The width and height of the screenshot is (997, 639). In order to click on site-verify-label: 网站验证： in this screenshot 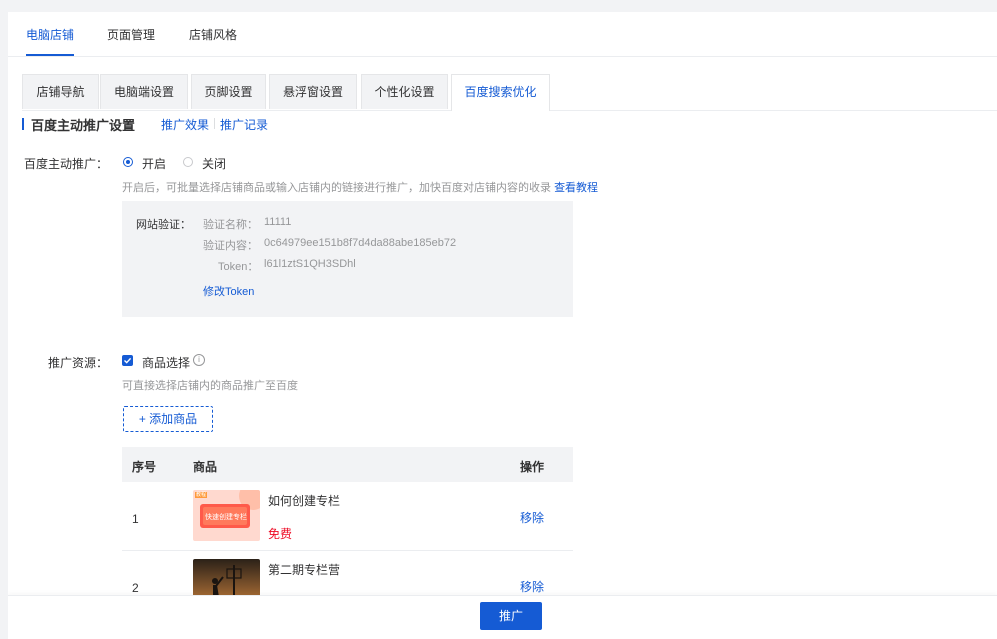, I will do `click(163, 225)`.